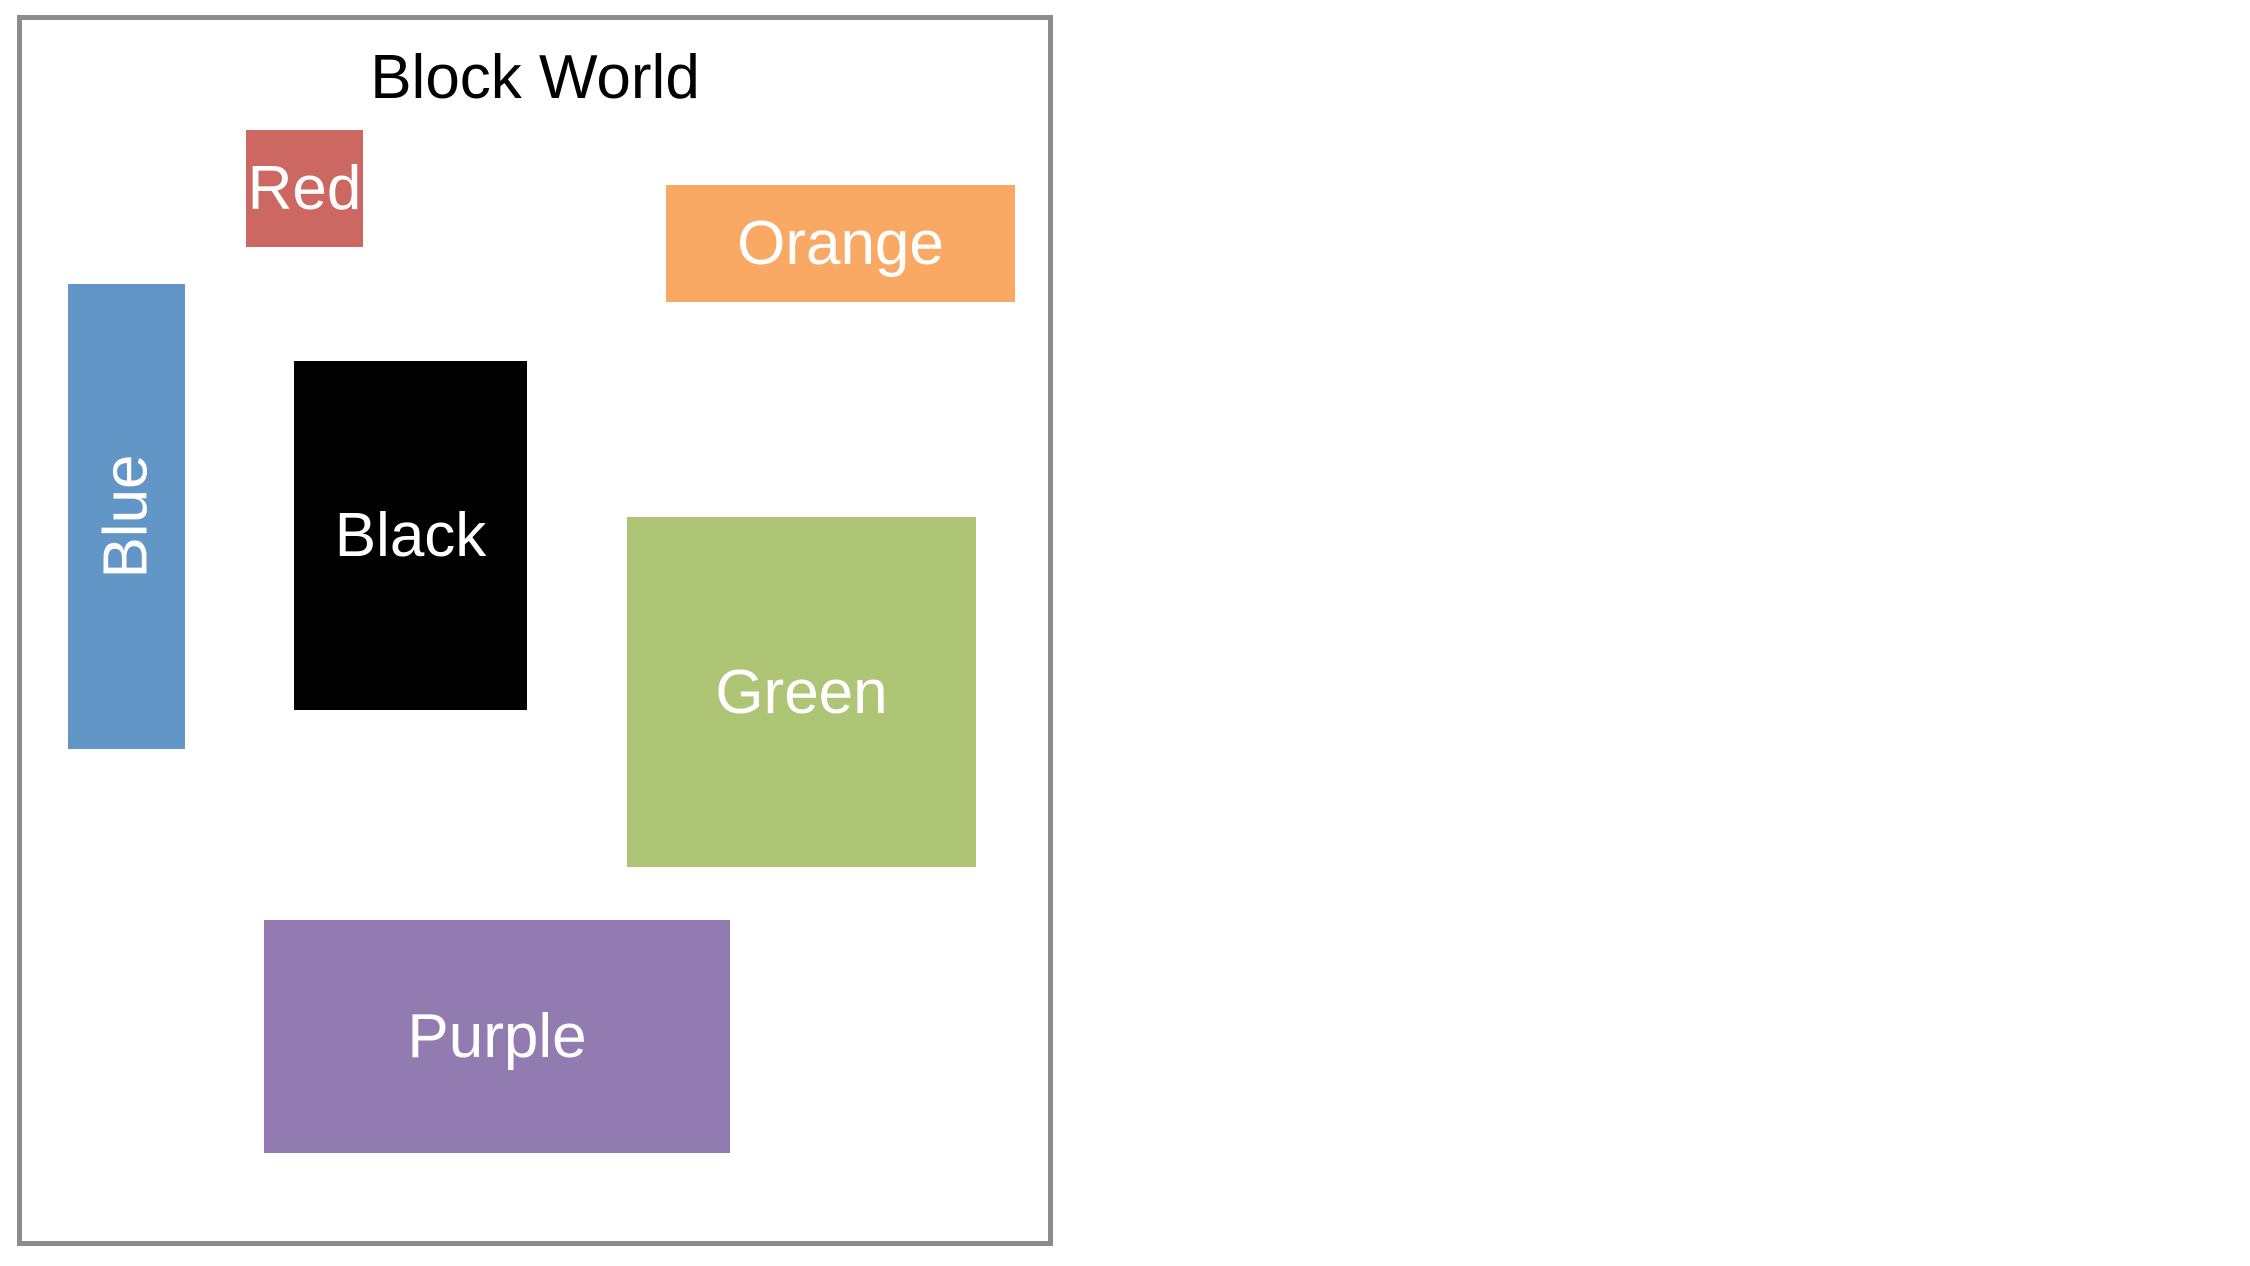 This screenshot has width=2250, height=1266. I want to click on purple-block: Purple, so click(497, 1036).